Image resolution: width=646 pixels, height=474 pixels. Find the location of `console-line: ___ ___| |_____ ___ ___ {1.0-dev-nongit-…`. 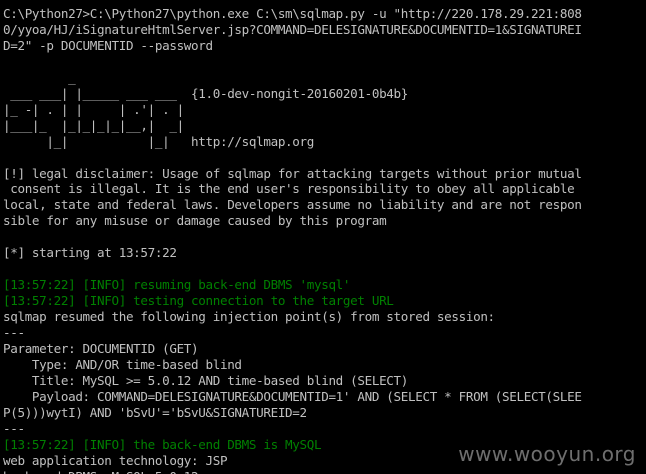

console-line: ___ ___| |_____ ___ ___ {1.0-dev-nongit-… is located at coordinates (205, 93).